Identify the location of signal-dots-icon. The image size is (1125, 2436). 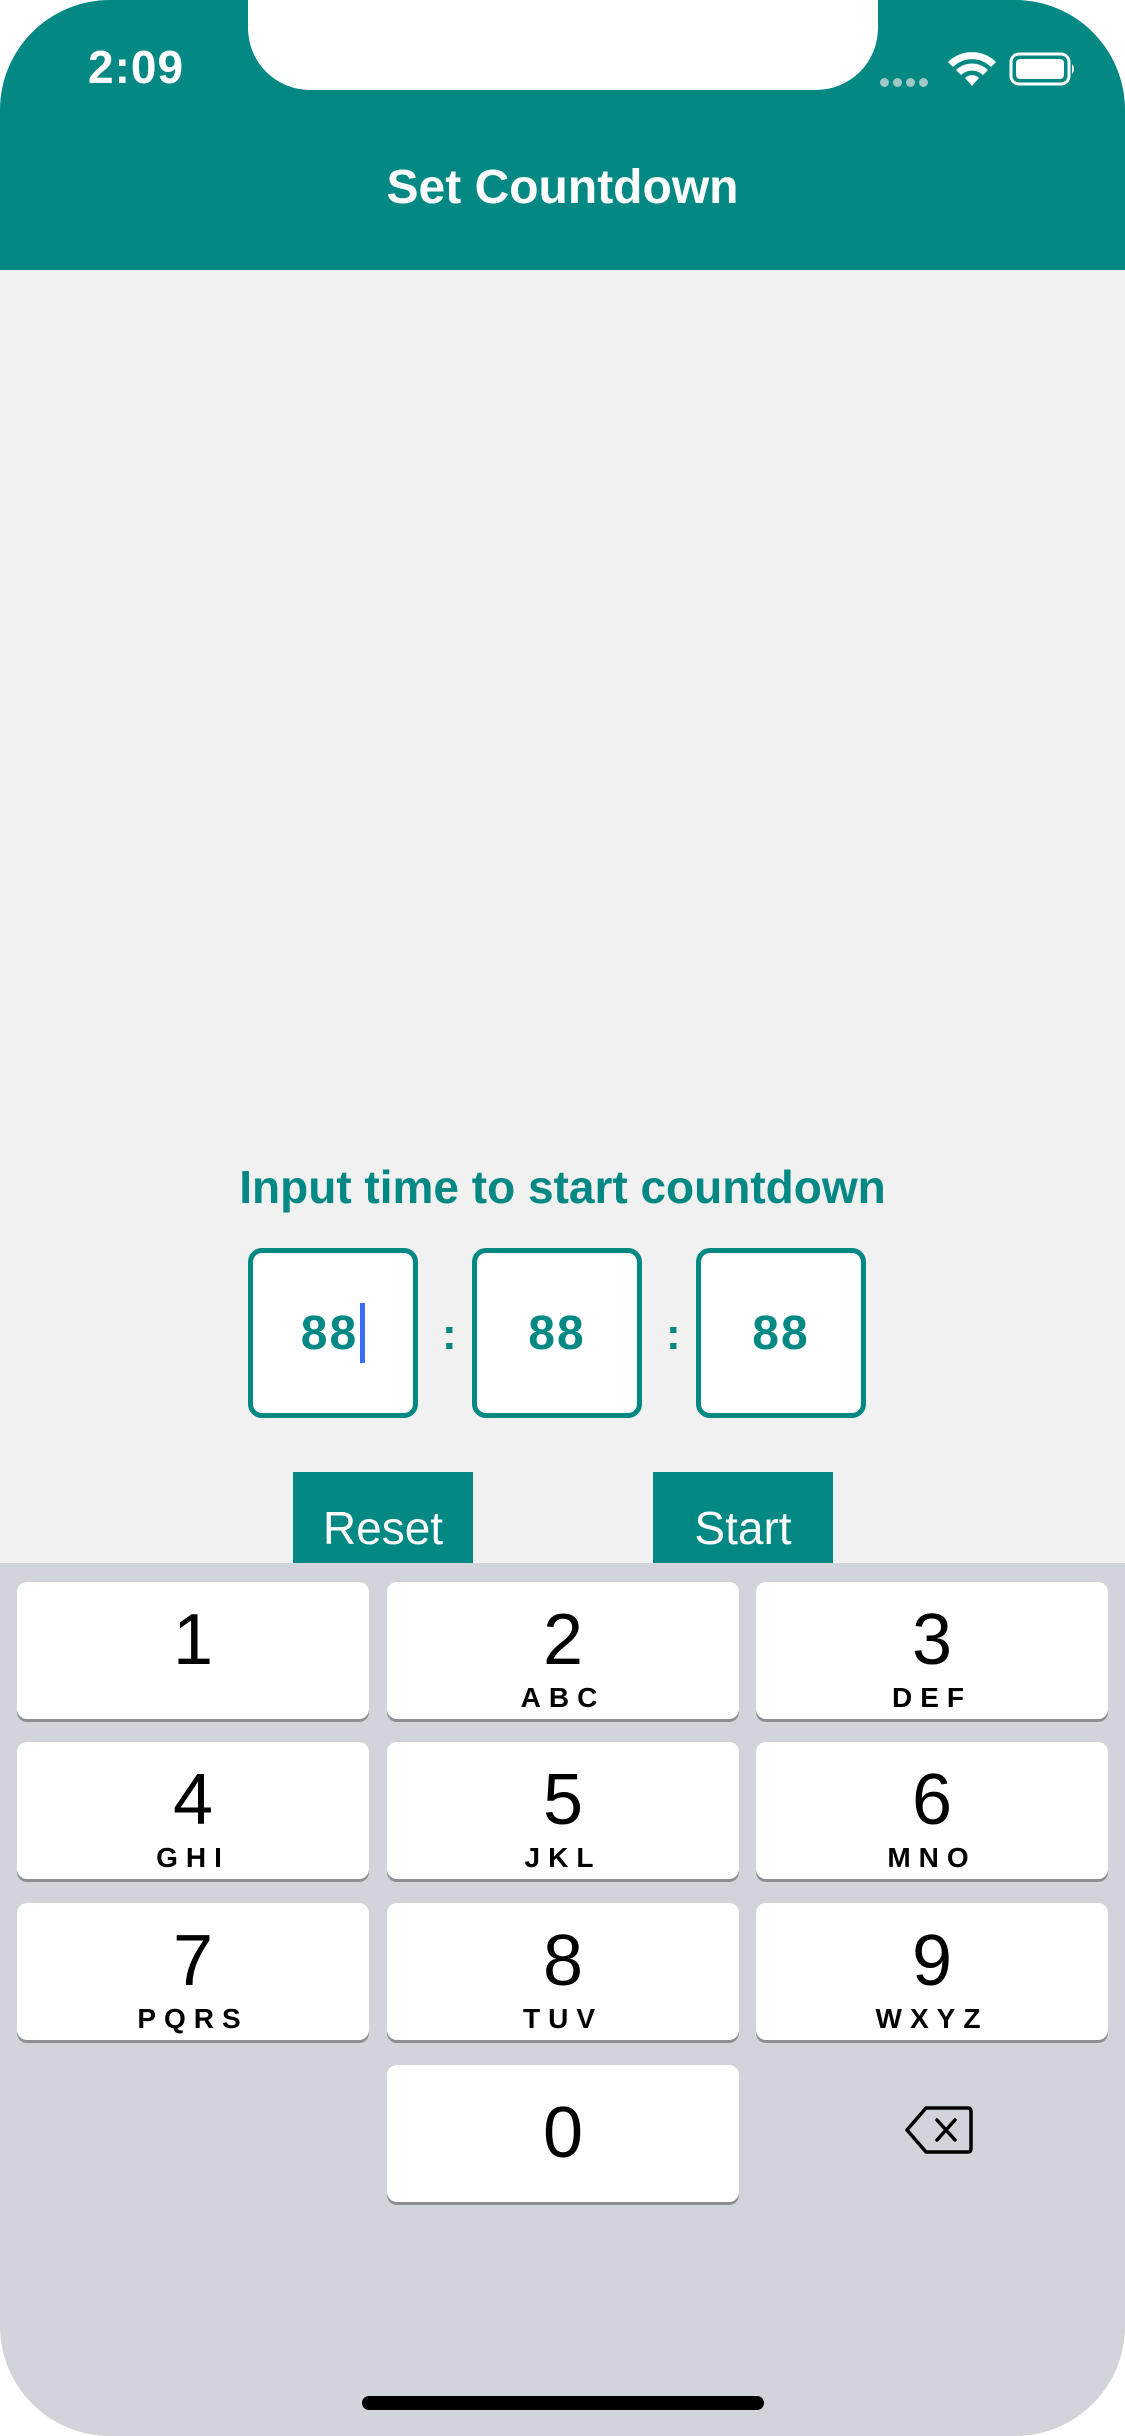
(907, 80).